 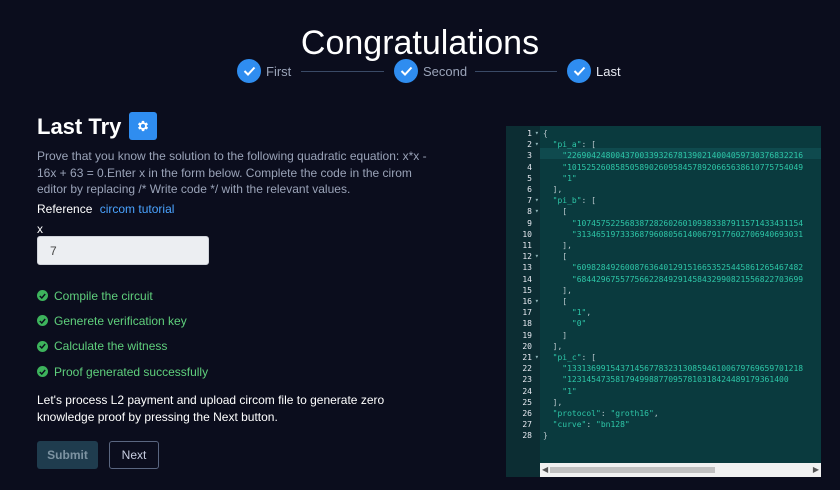 What do you see at coordinates (682, 323) in the screenshot?
I see `code-line: "0"` at bounding box center [682, 323].